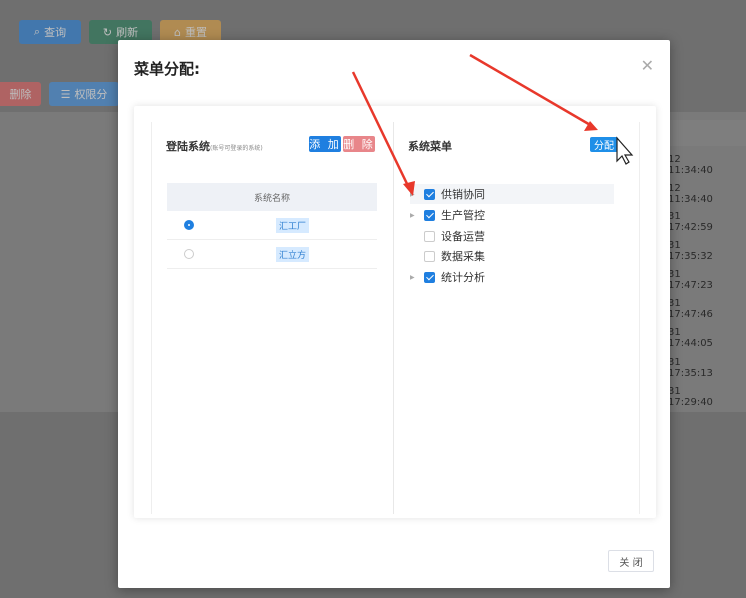 The image size is (746, 598). What do you see at coordinates (463, 256) in the screenshot?
I see `tree-node-label: 数据采集` at bounding box center [463, 256].